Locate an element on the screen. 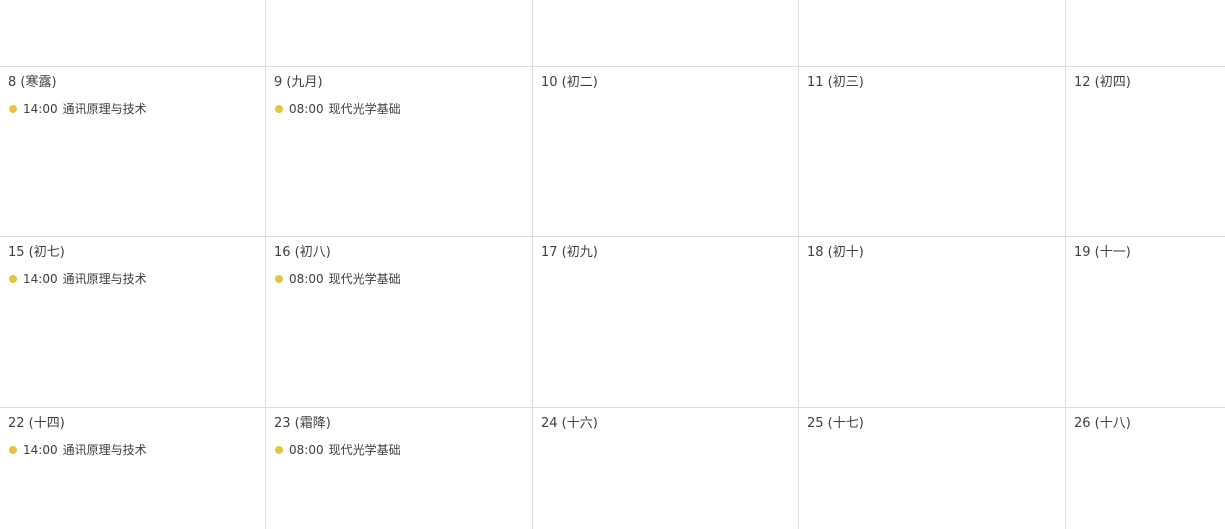 This screenshot has height=529, width=1225. day-cell: 16 (初八) 08:00 现代光学基础 is located at coordinates (399, 322).